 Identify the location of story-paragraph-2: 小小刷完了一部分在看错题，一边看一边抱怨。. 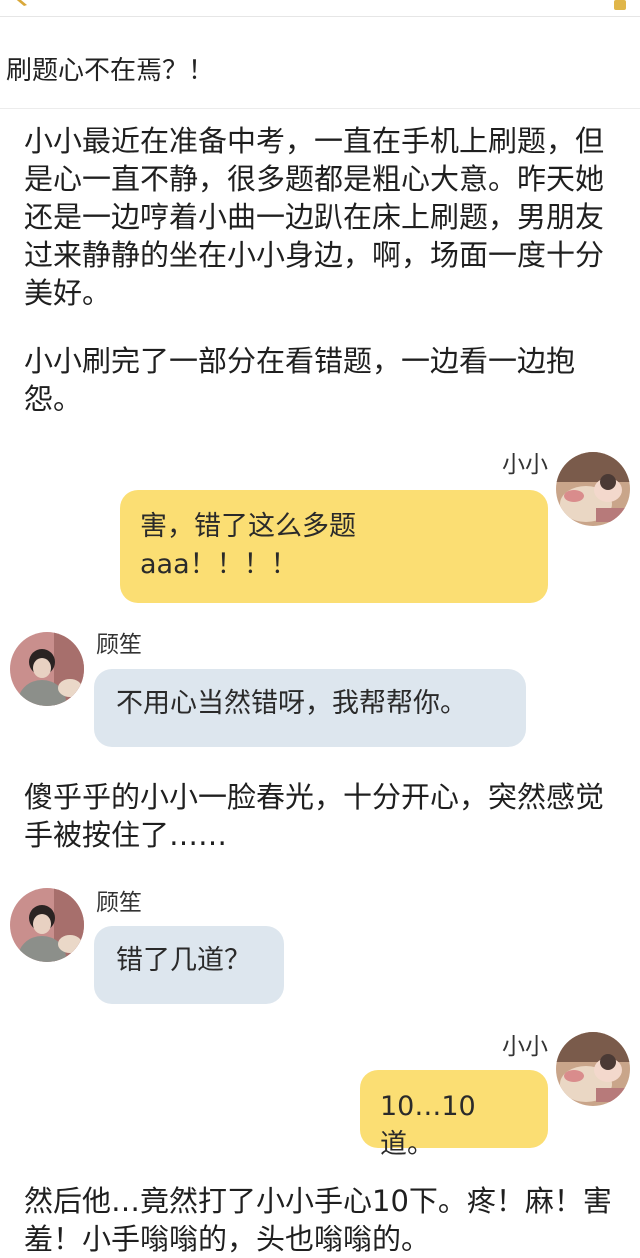
(300, 380).